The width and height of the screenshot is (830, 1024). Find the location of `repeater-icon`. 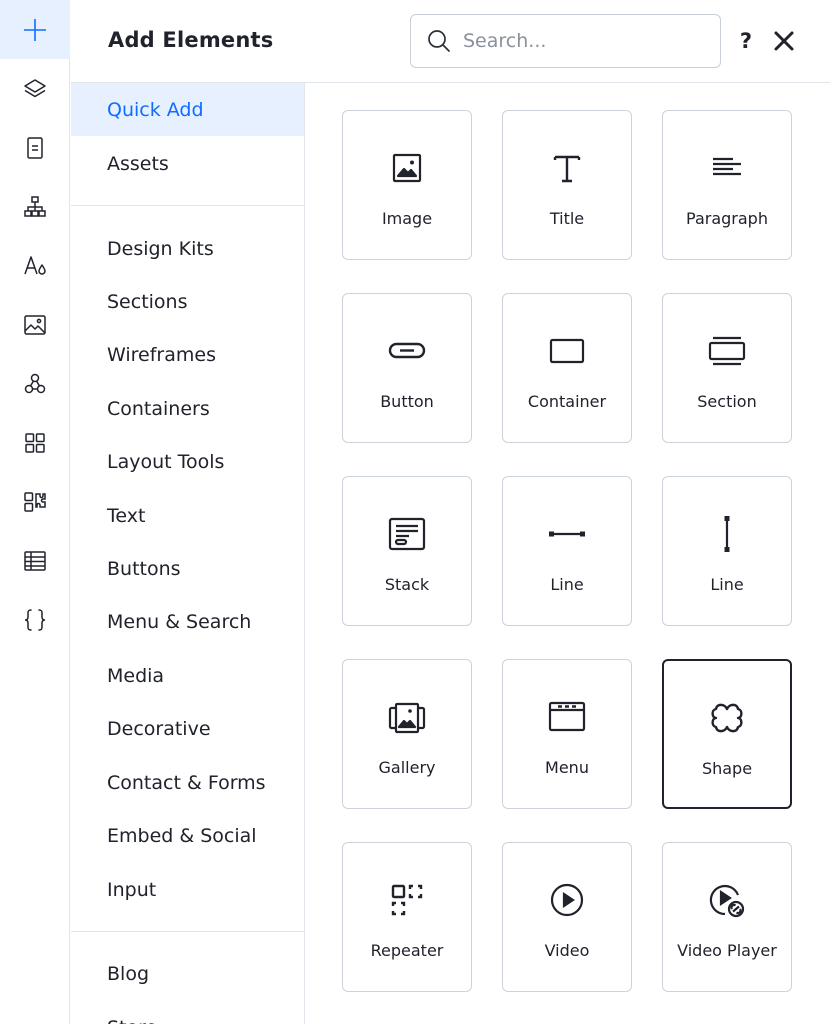

repeater-icon is located at coordinates (407, 900).